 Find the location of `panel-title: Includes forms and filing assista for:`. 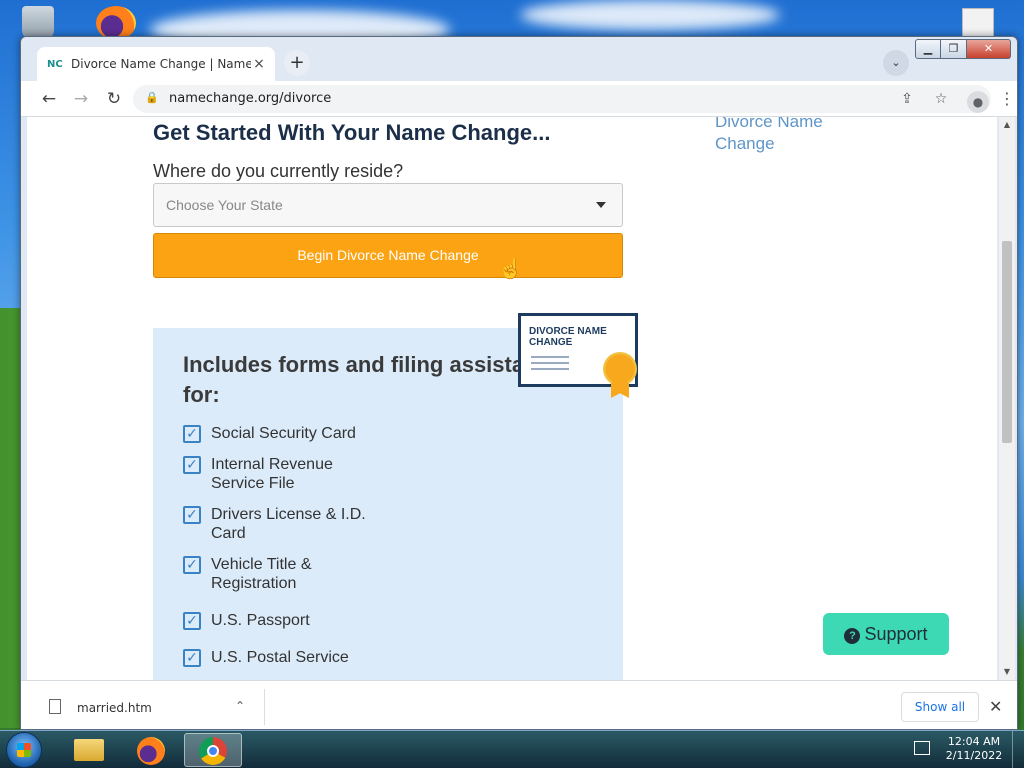

panel-title: Includes forms and filing assista for: is located at coordinates (354, 379).